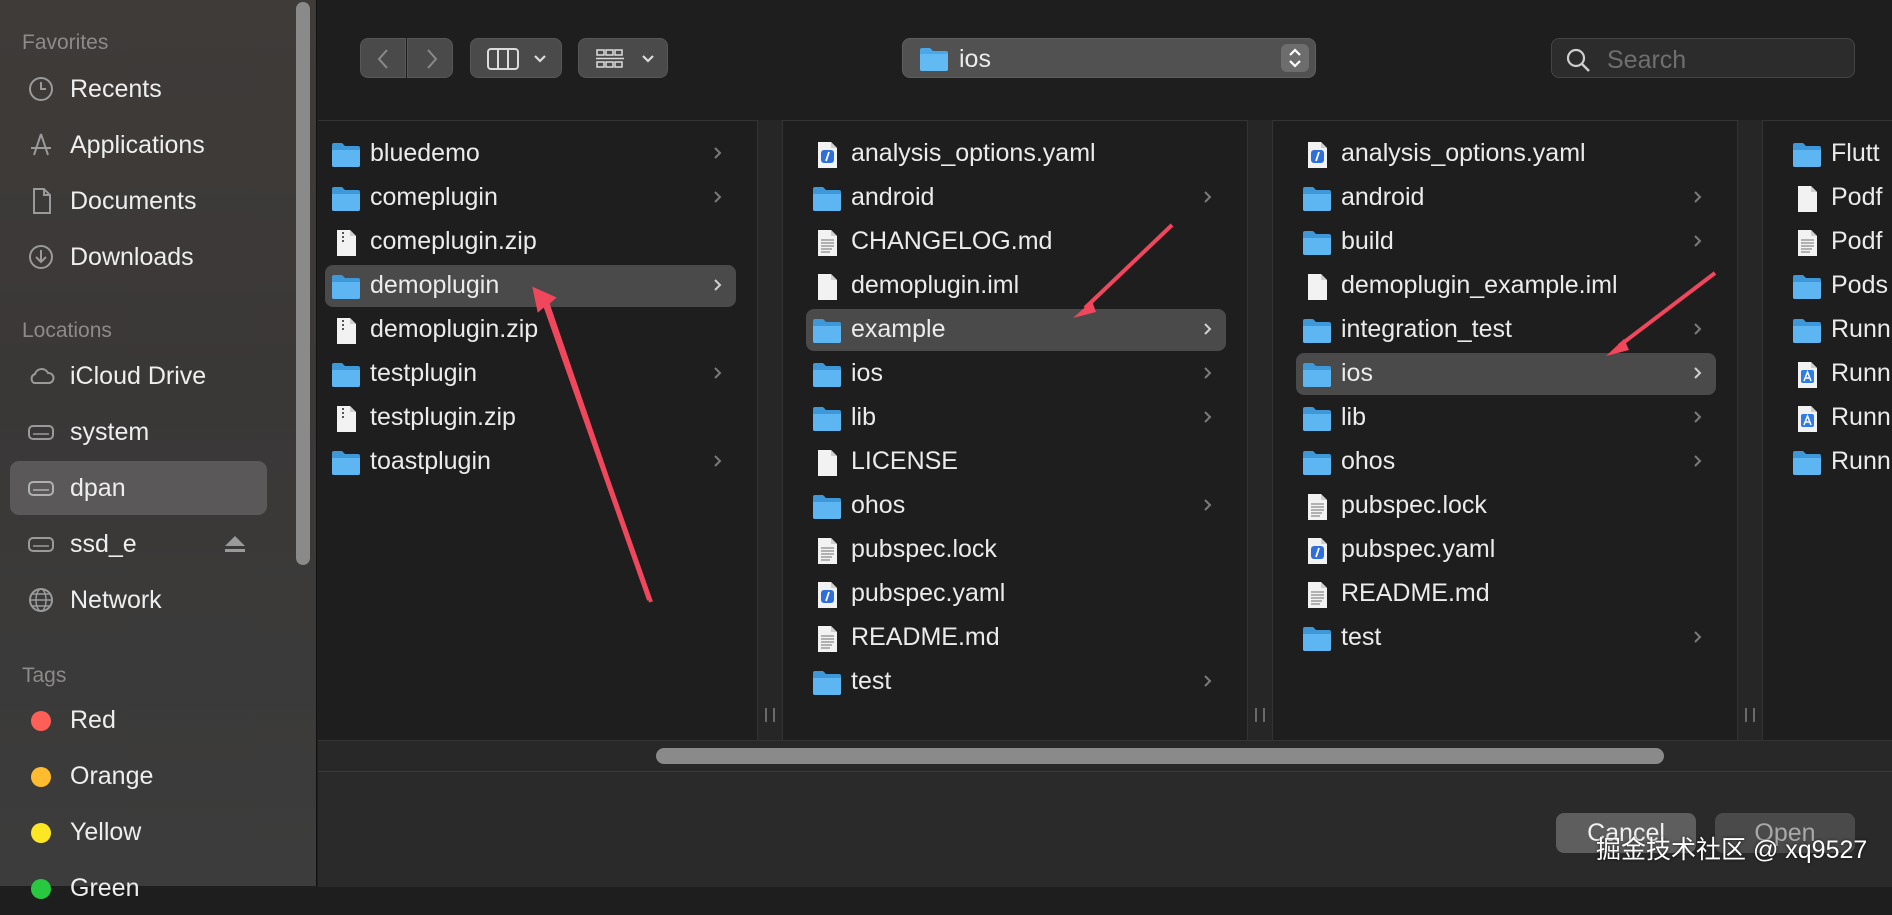 The height and width of the screenshot is (915, 1892). Describe the element at coordinates (1016, 330) in the screenshot. I see `list-item: example` at that location.